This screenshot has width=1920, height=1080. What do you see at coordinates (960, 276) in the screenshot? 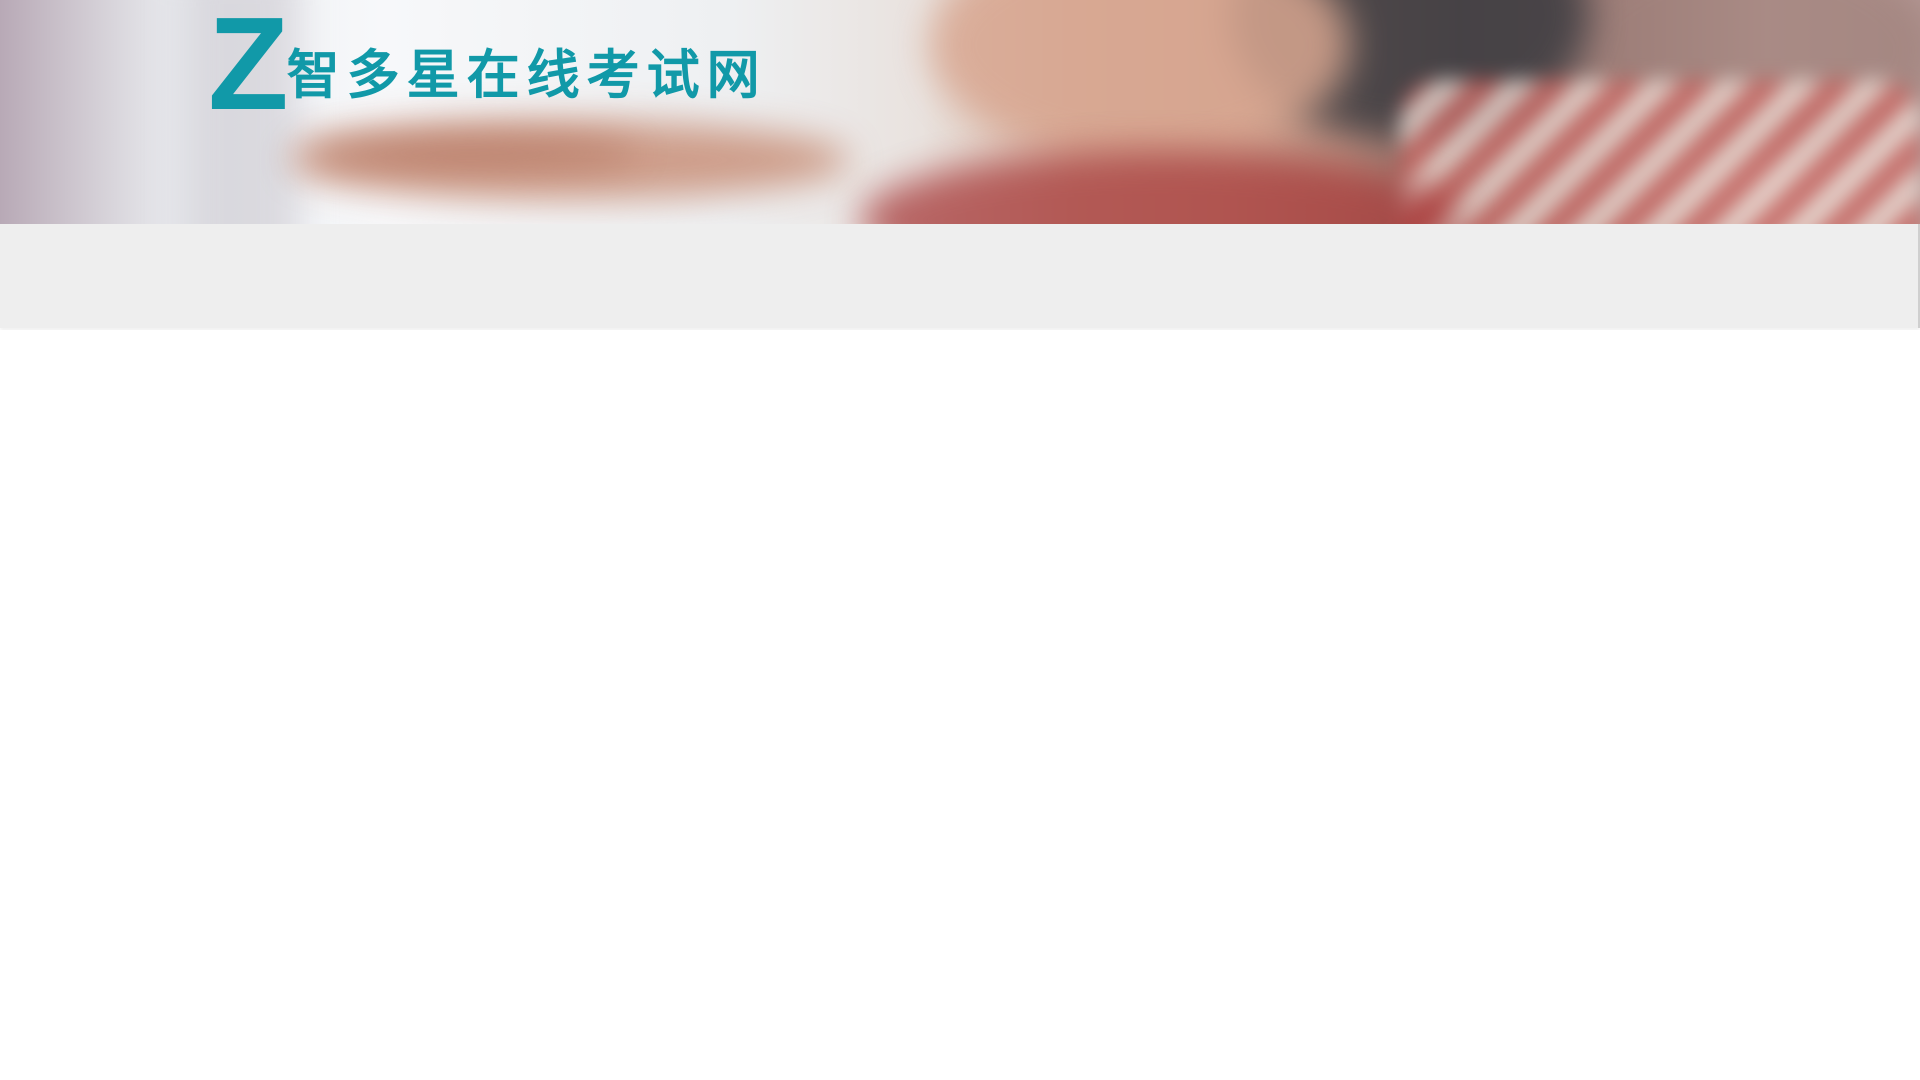
I see `navigation-bar` at bounding box center [960, 276].